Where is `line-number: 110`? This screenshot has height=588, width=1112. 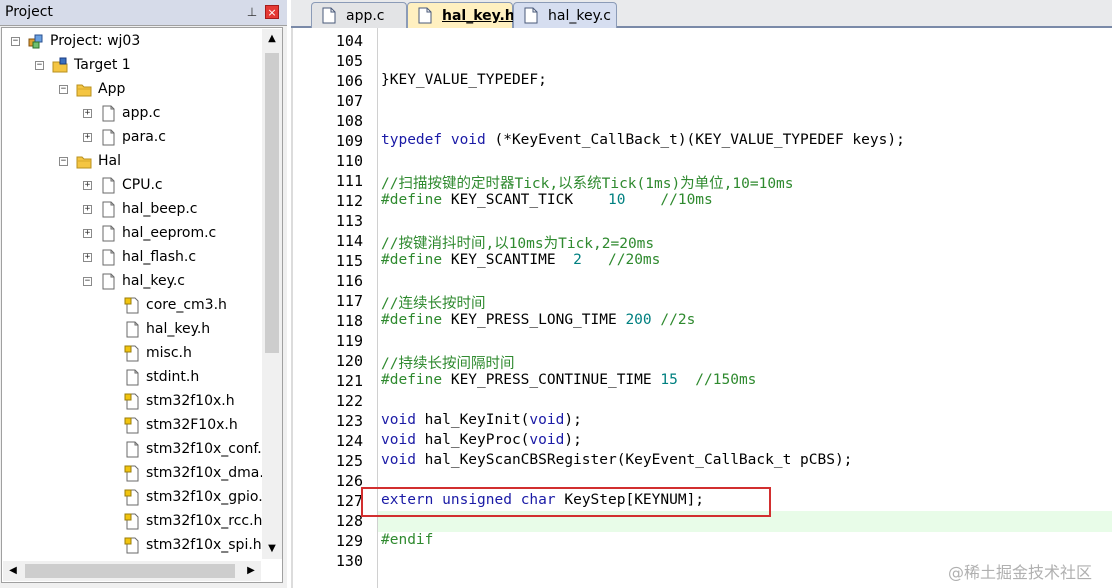
line-number: 110 is located at coordinates (349, 161).